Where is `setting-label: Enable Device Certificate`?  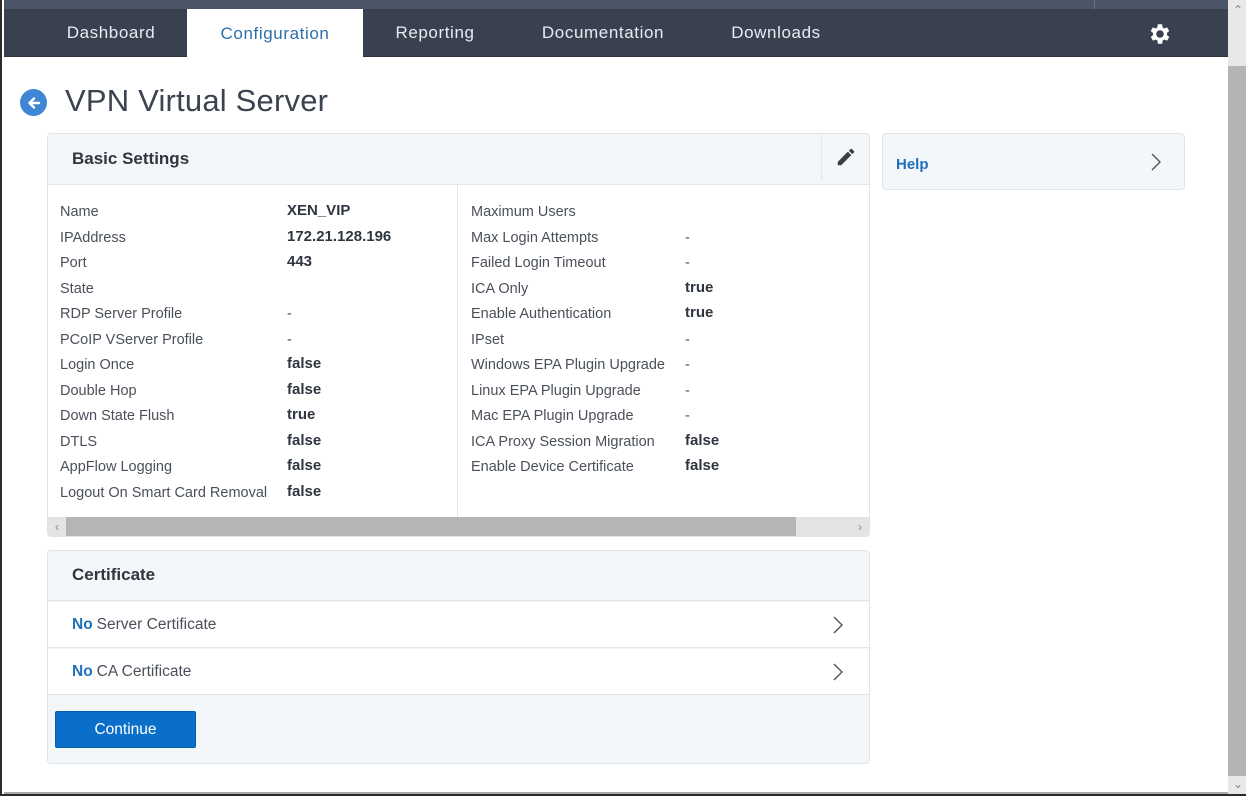
setting-label: Enable Device Certificate is located at coordinates (552, 467).